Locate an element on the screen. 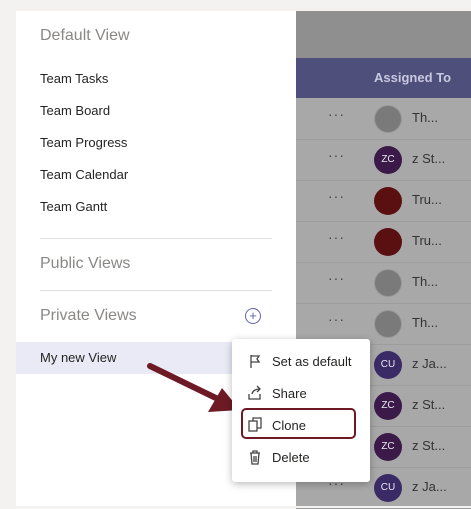  view-item-team-gantt: Team Gantt is located at coordinates (73, 206).